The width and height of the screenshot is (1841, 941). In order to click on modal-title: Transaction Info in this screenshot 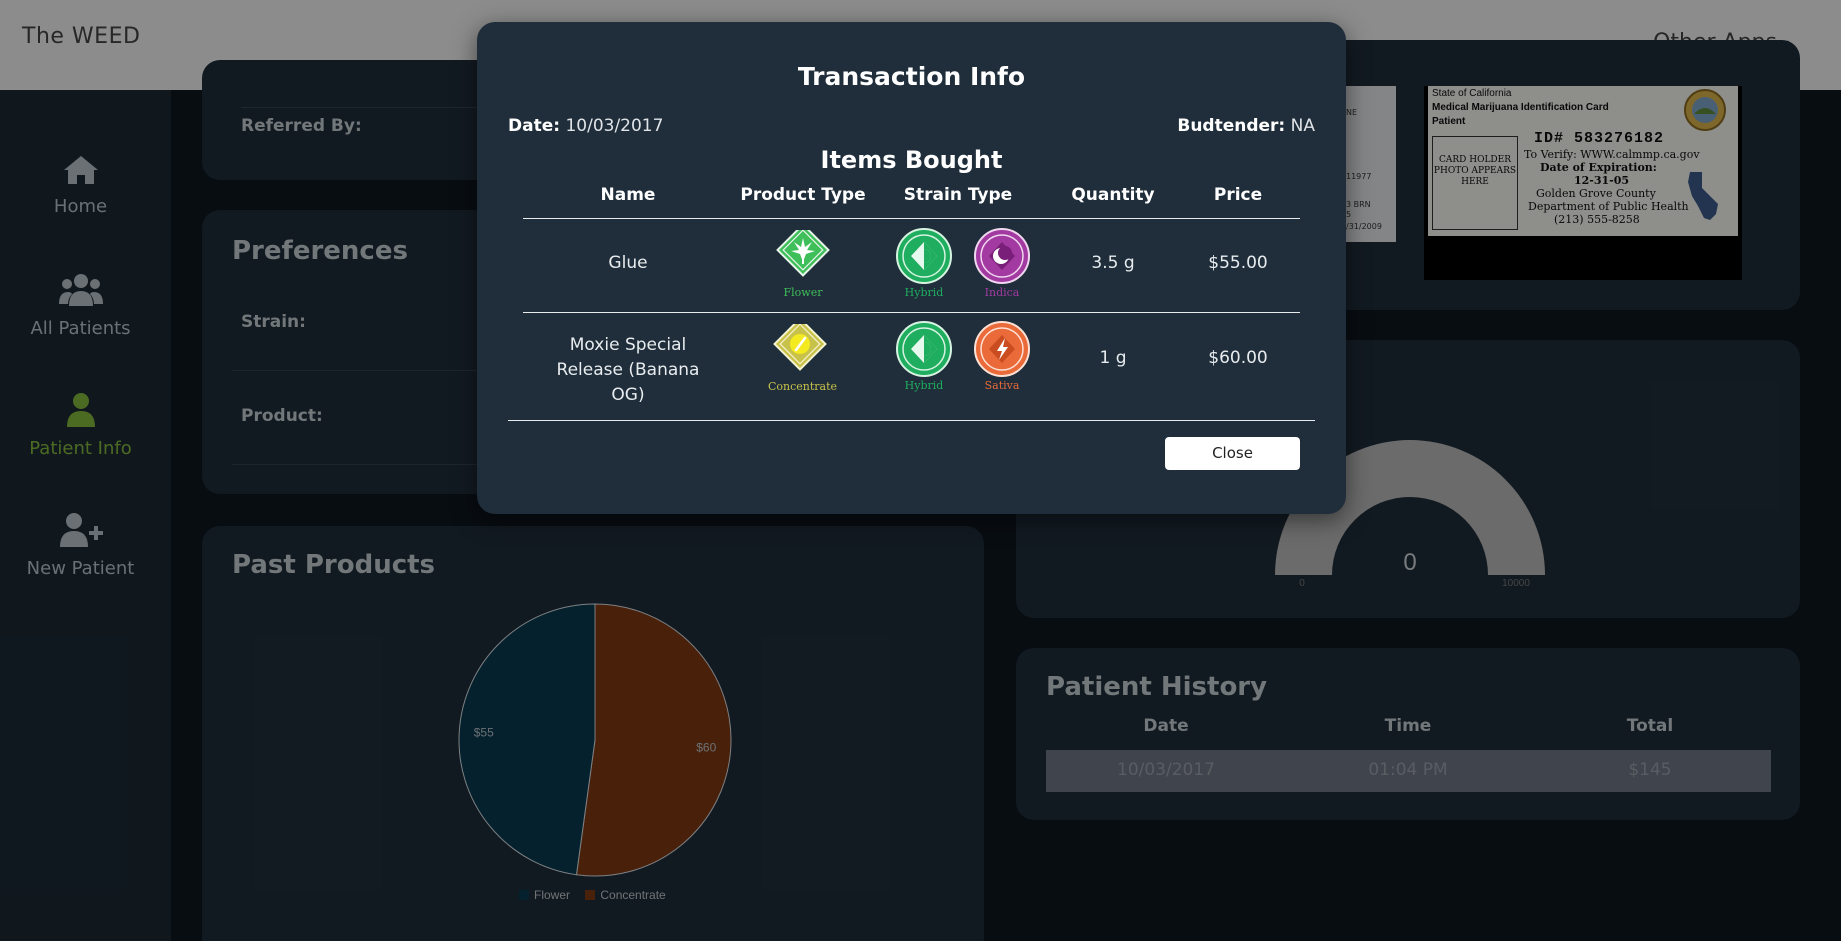, I will do `click(911, 76)`.